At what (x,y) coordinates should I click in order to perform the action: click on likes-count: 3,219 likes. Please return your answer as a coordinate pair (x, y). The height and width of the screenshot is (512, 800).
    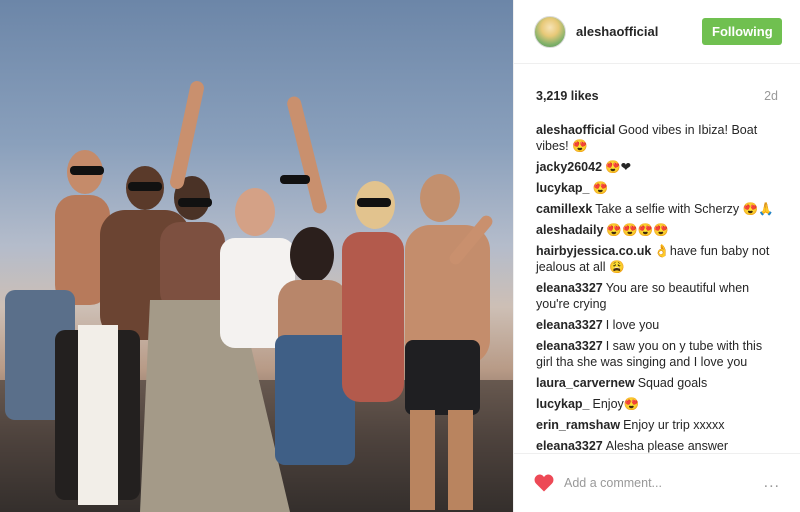
    Looking at the image, I should click on (567, 96).